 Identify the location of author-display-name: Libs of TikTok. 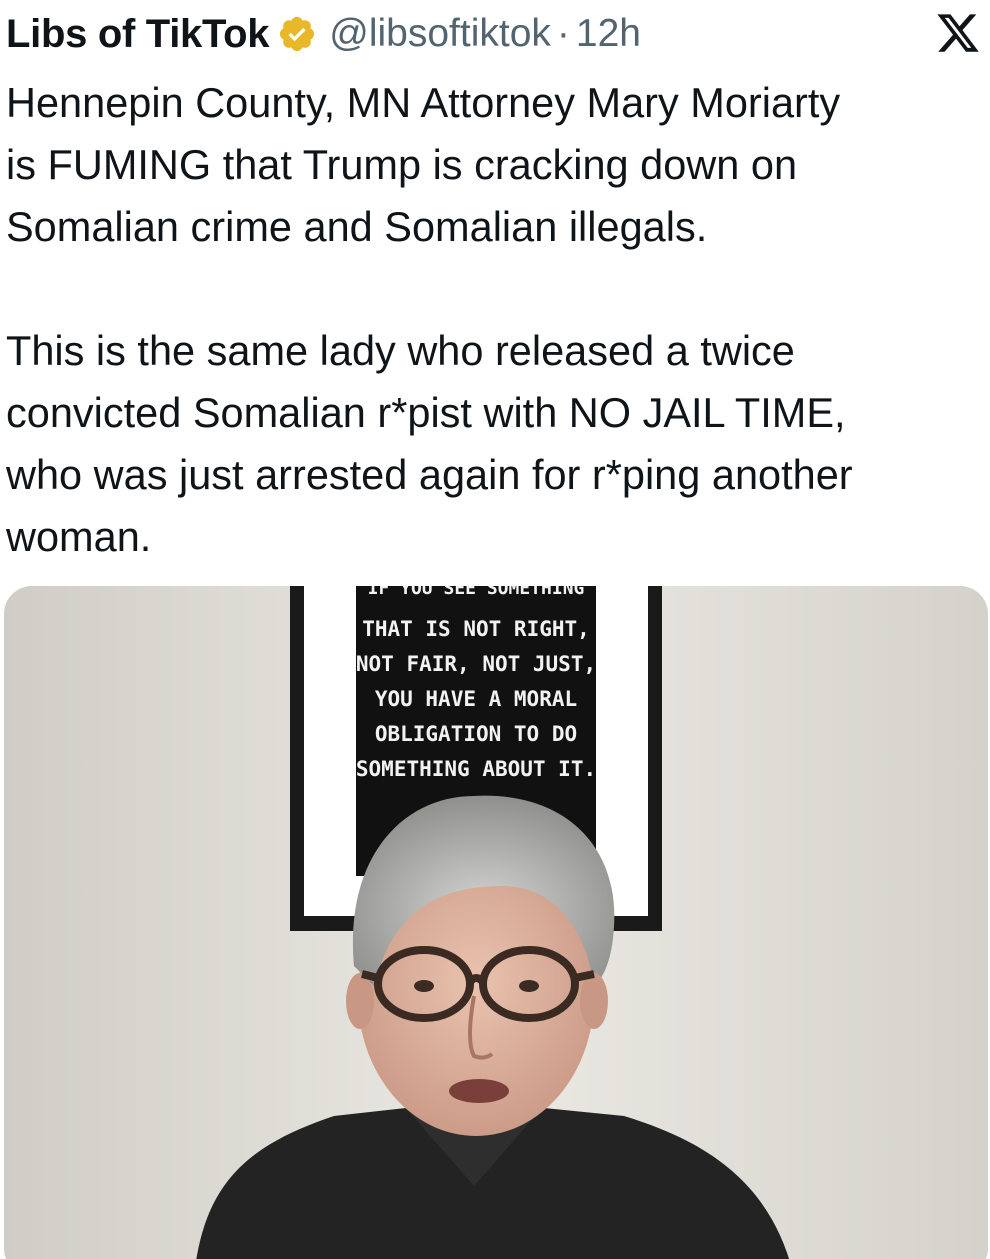
(138, 34).